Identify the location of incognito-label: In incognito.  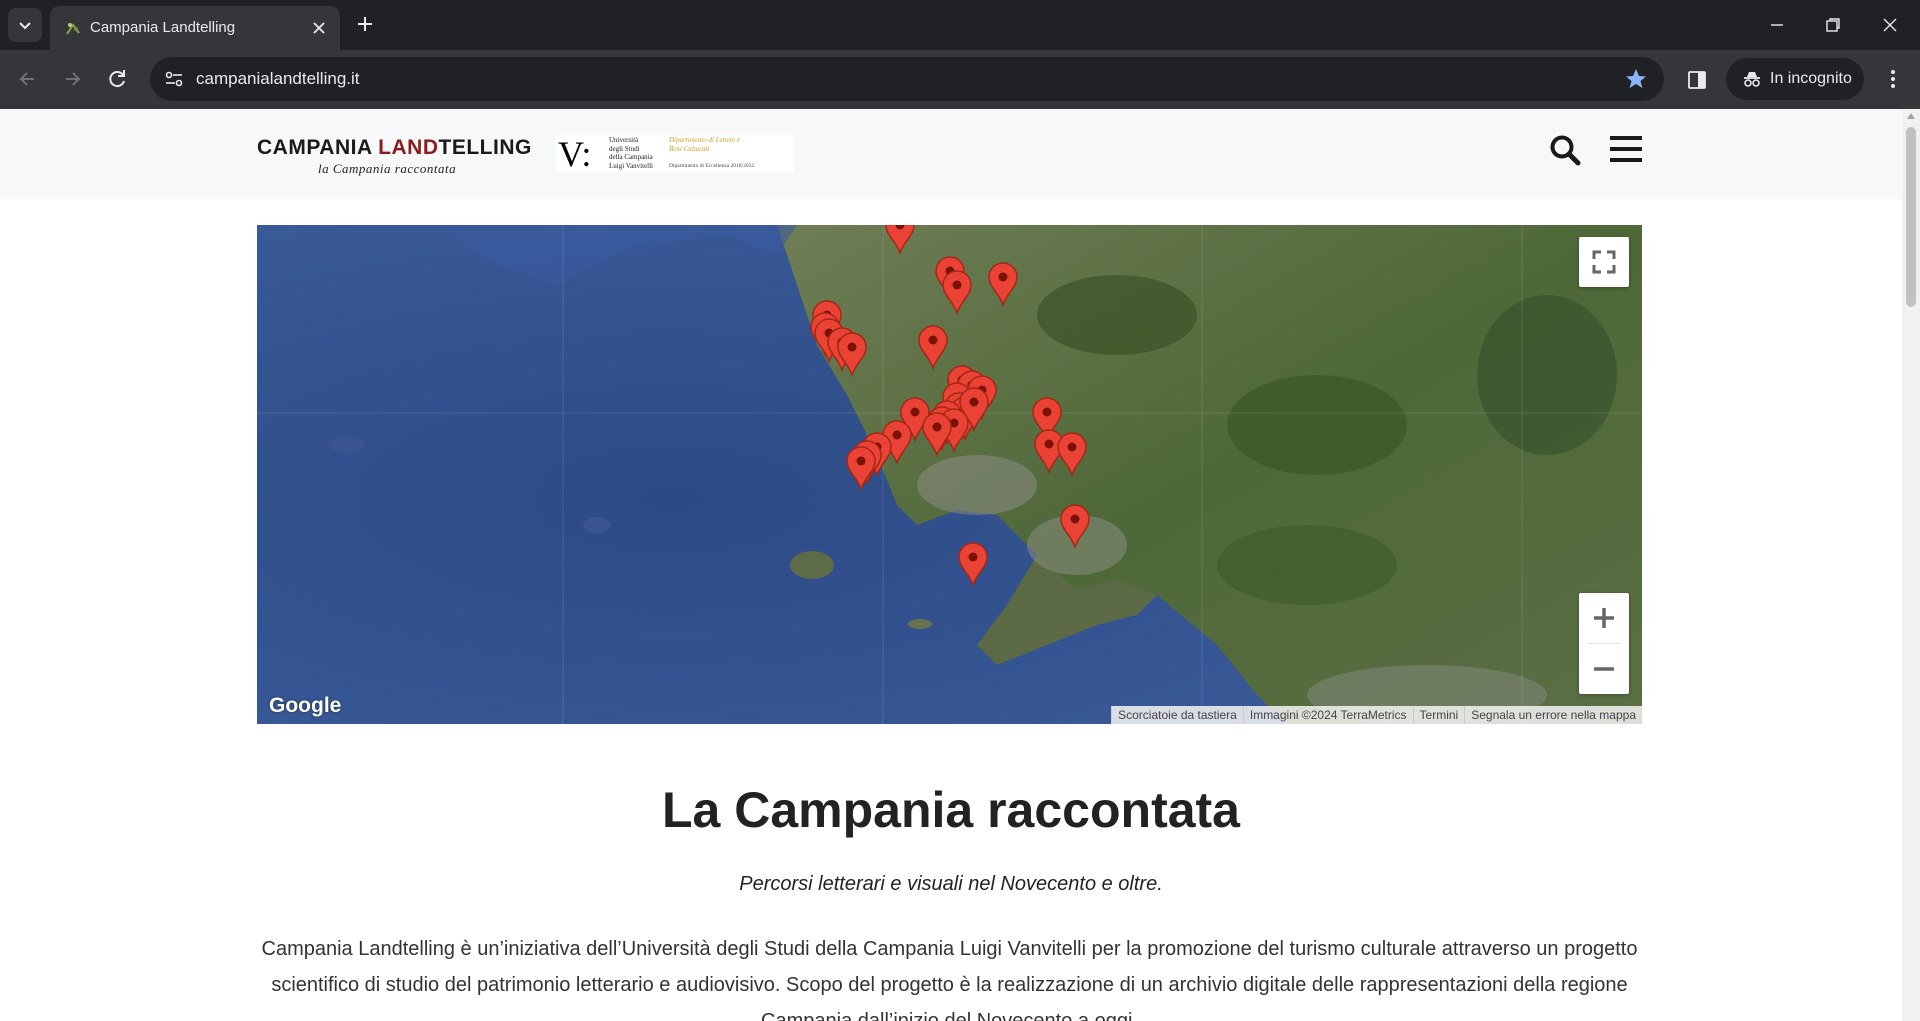
(1811, 78).